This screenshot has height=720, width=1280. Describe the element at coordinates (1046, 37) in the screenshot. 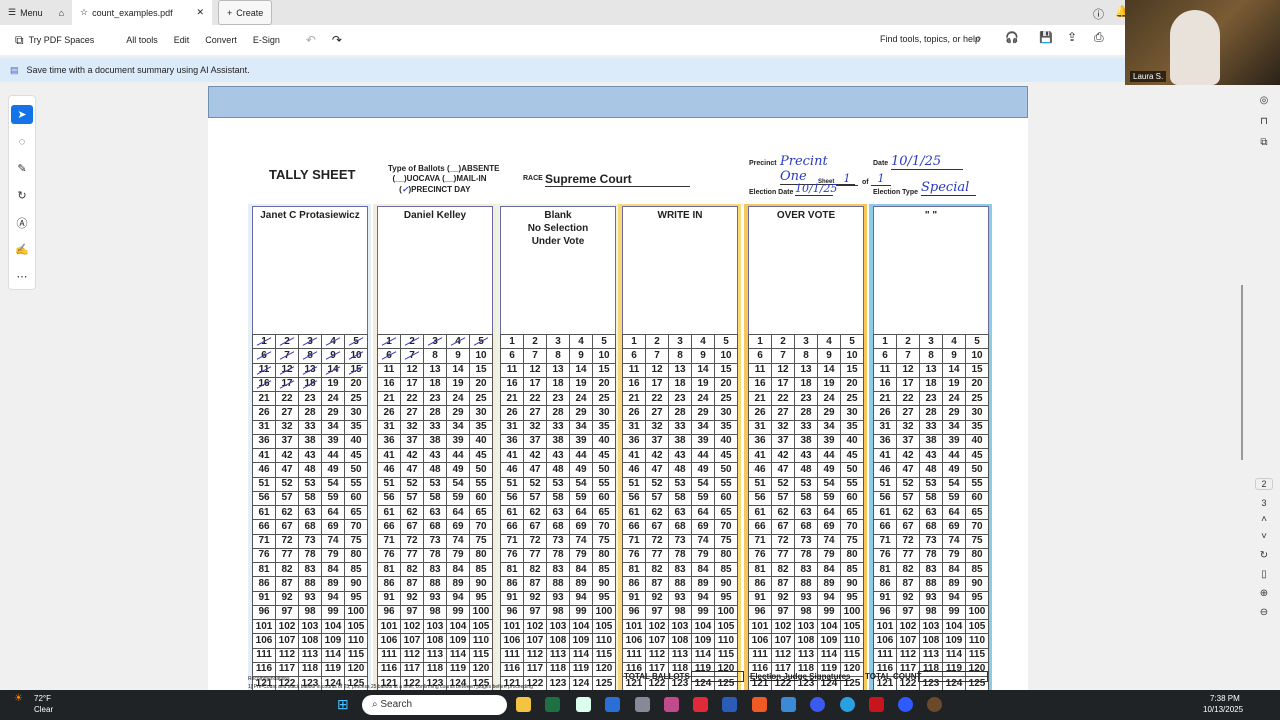

I see `save-icon: 💾` at that location.